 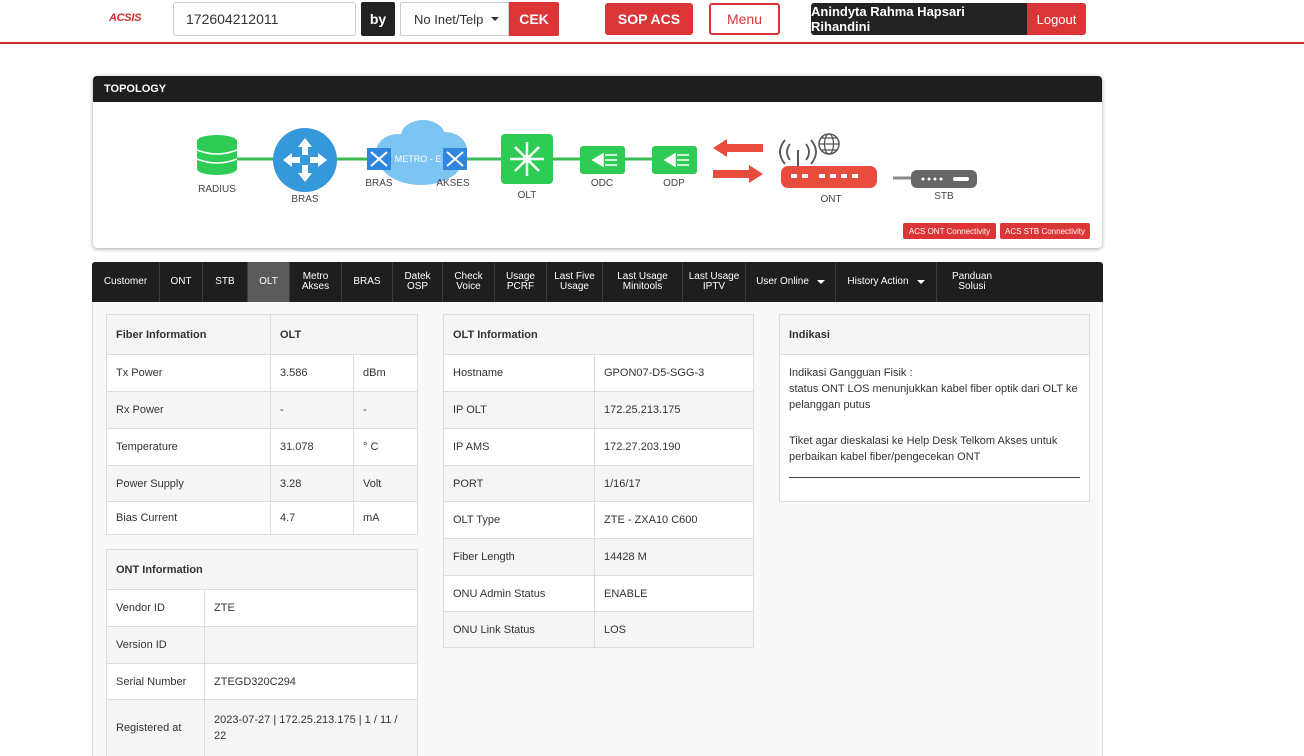 I want to click on tab-metro-akses: Metro Akses, so click(x=316, y=282).